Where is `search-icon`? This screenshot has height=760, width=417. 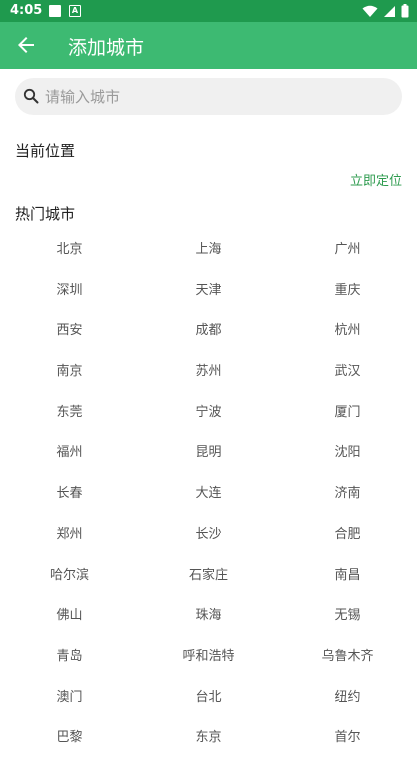 search-icon is located at coordinates (31, 96).